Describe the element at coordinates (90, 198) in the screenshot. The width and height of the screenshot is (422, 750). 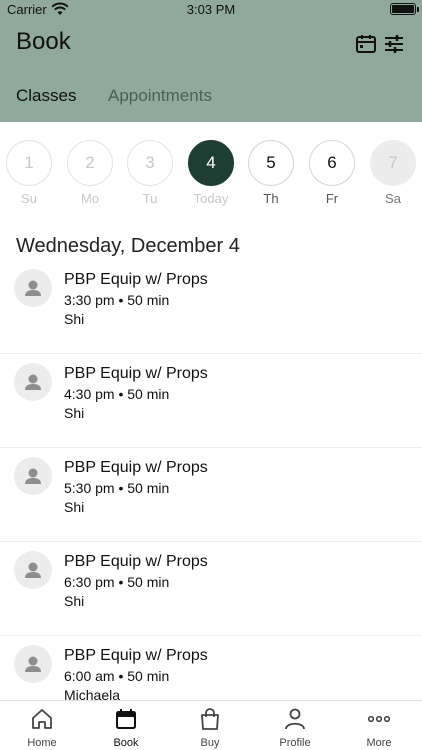
I see `day-label: Mo` at that location.